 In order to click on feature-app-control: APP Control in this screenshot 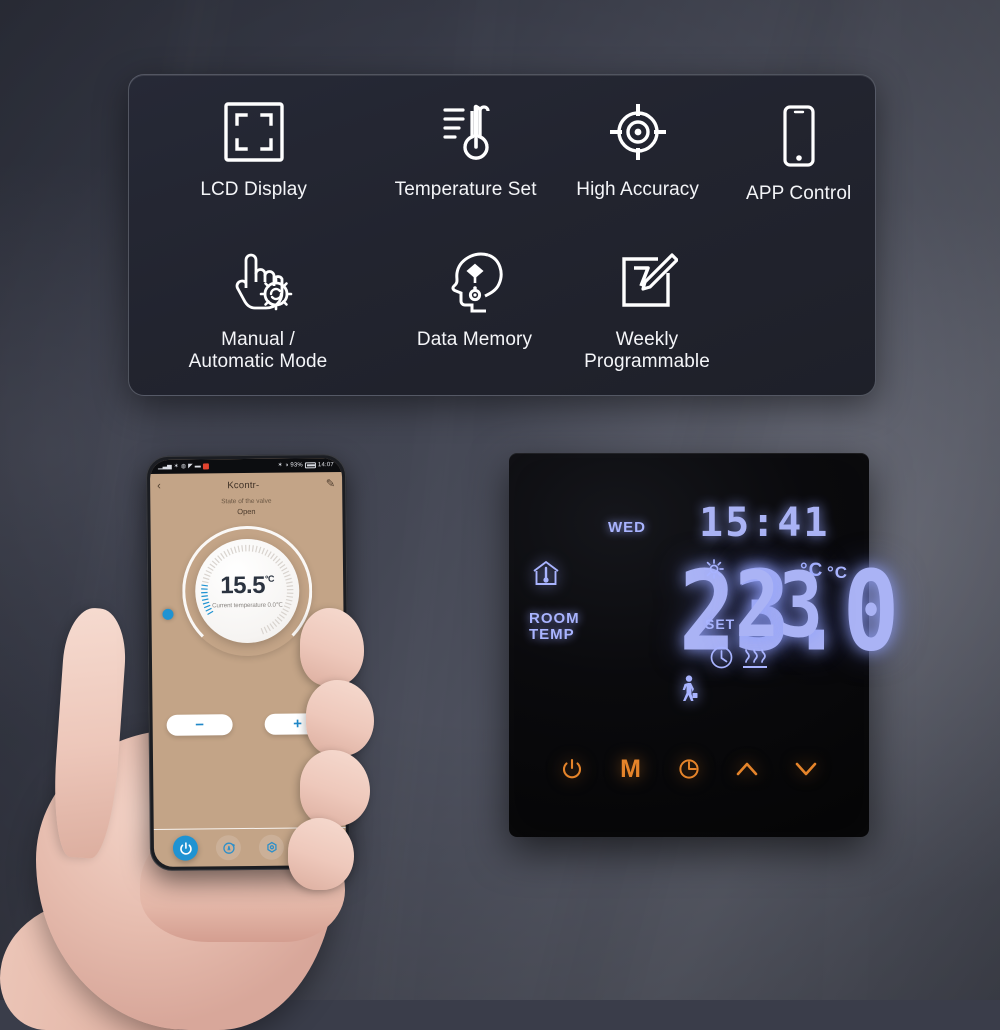, I will do `click(798, 149)`.